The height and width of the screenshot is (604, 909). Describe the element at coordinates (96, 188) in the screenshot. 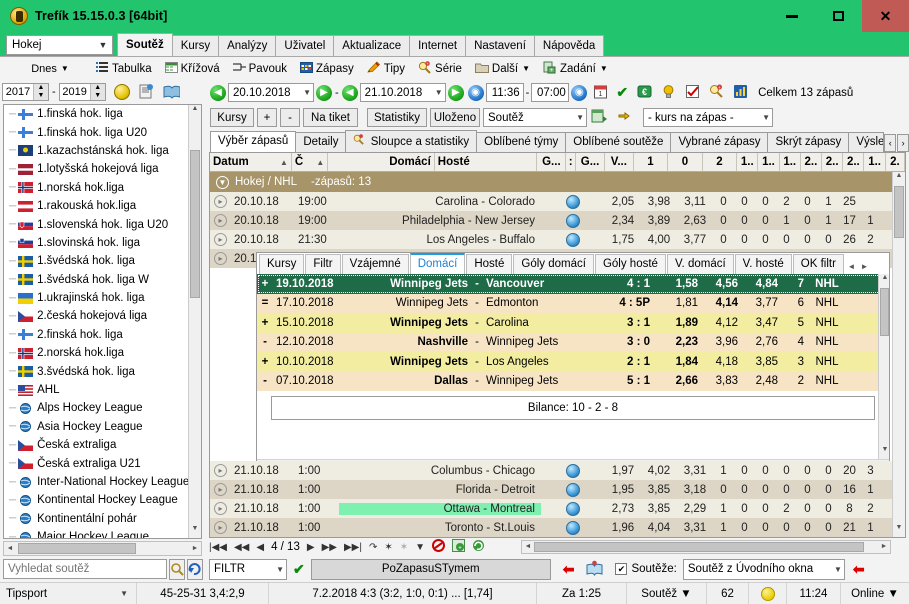

I see `tree-item: ─ 1.norská hok.liga` at that location.